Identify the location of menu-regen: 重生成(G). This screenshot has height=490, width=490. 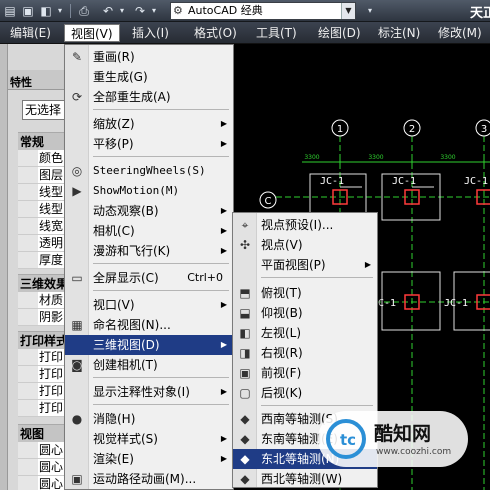
(149, 77).